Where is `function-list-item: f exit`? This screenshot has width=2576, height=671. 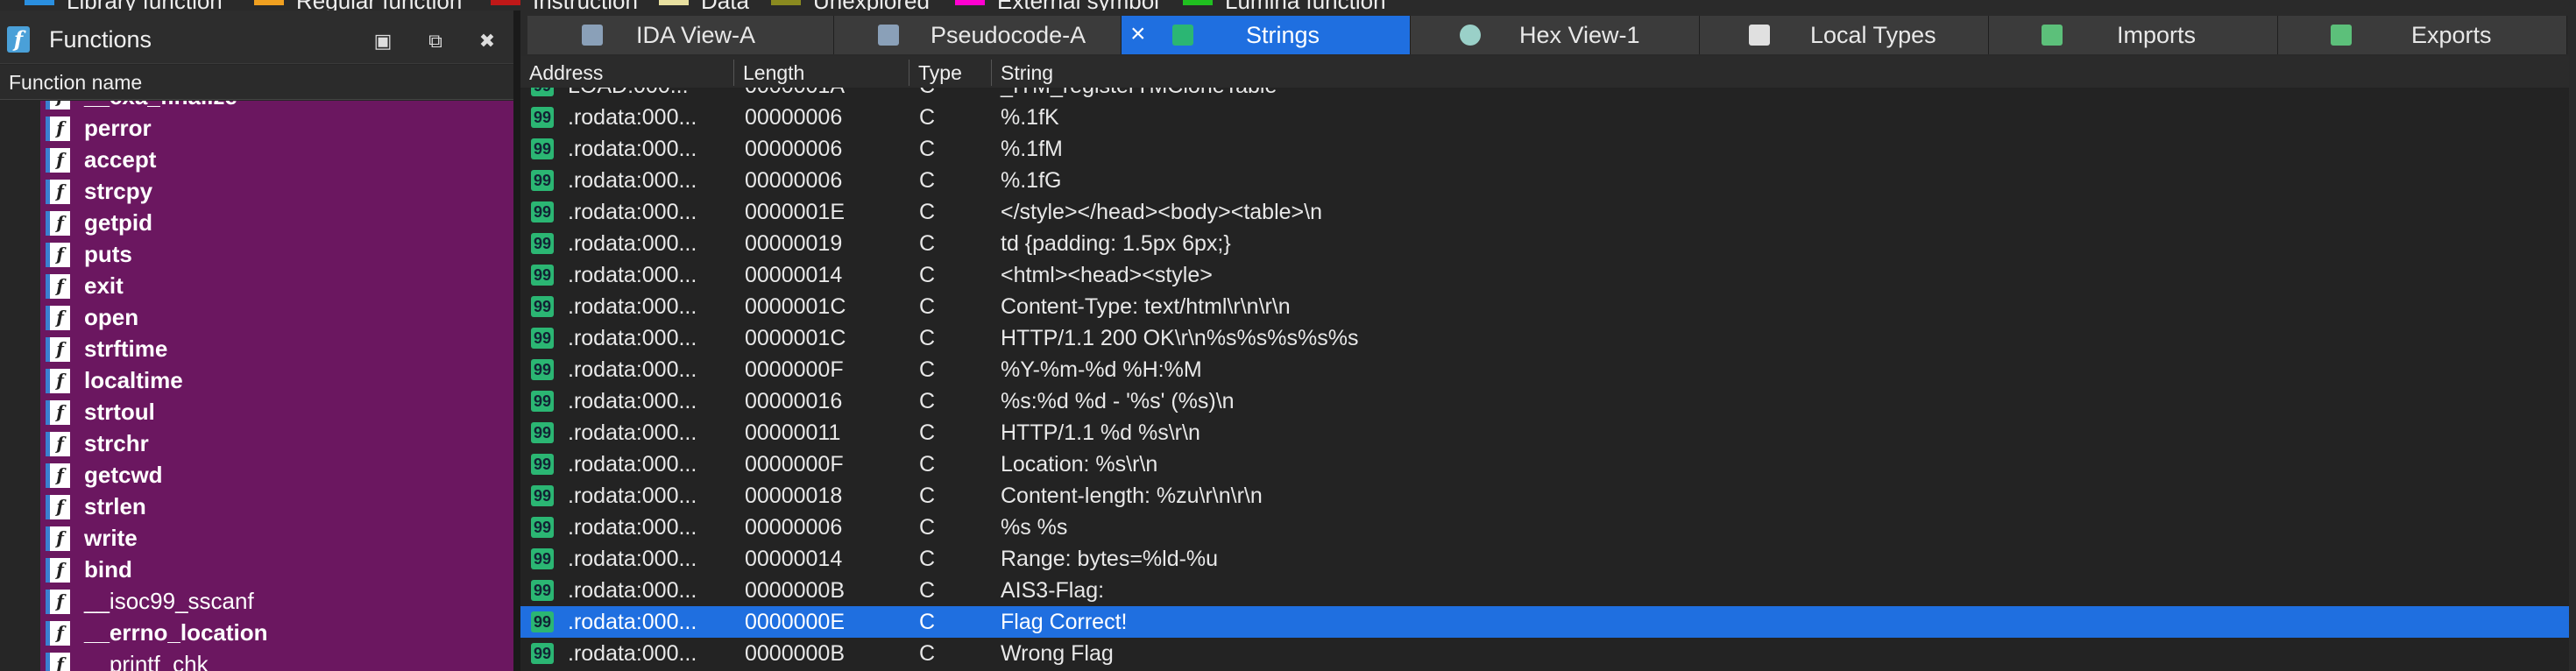 function-list-item: f exit is located at coordinates (256, 286).